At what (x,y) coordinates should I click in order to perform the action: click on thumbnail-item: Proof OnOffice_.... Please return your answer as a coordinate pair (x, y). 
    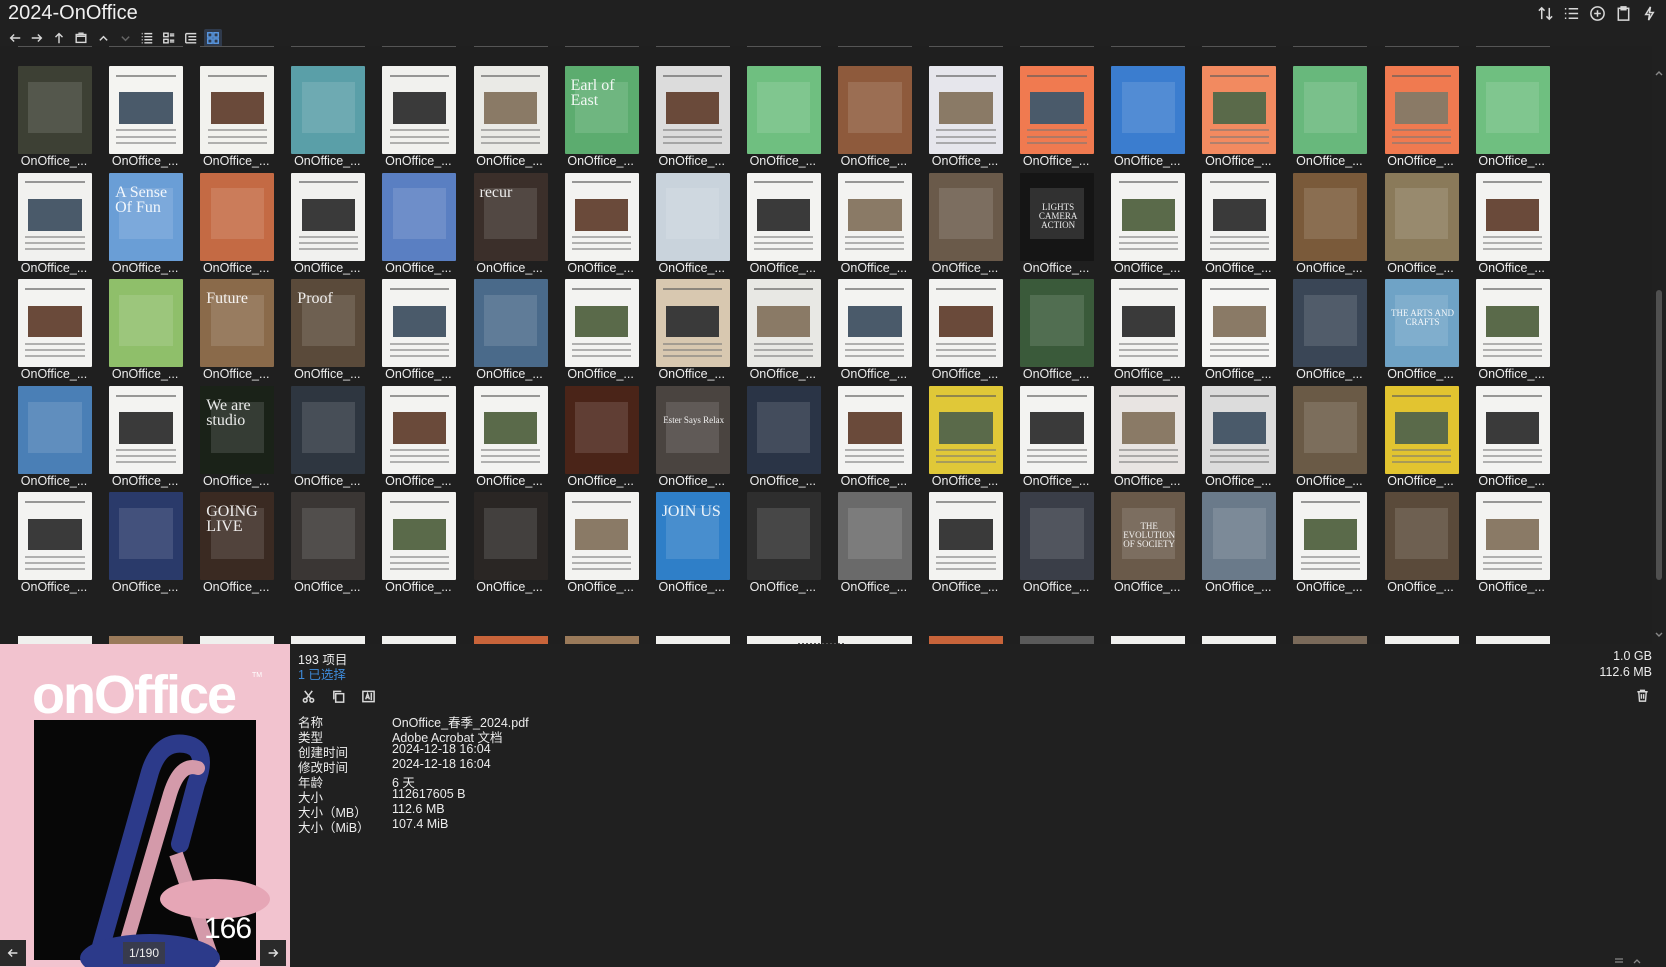
    Looking at the image, I should click on (327, 322).